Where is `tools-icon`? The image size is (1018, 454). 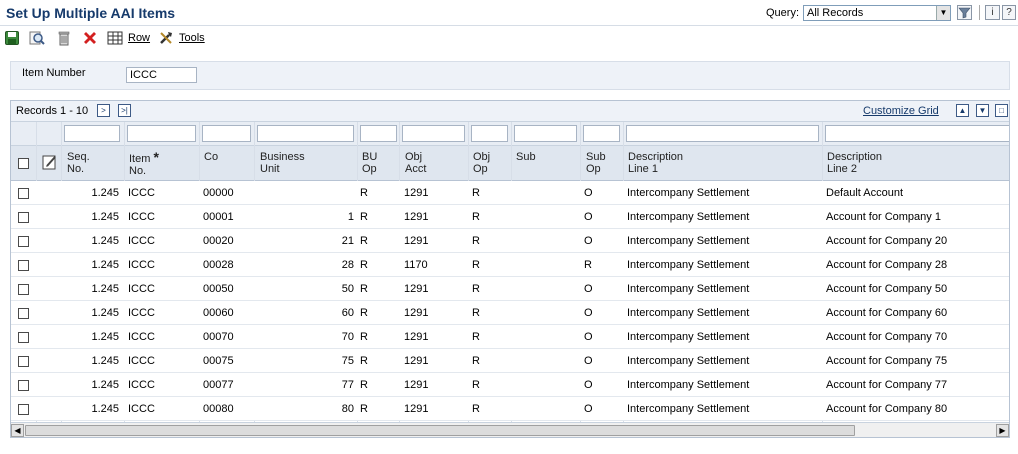
tools-icon is located at coordinates (166, 38).